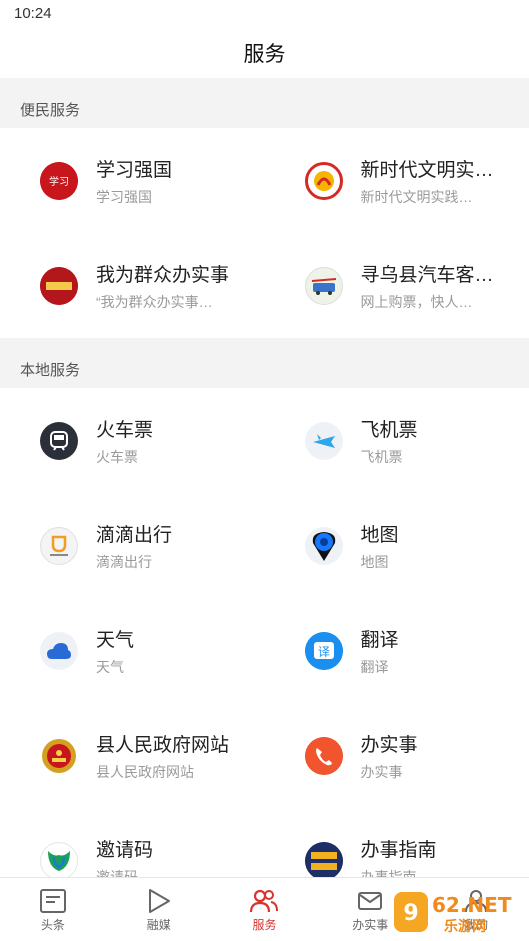  I want to click on tile-title: 邀请码, so click(125, 850).